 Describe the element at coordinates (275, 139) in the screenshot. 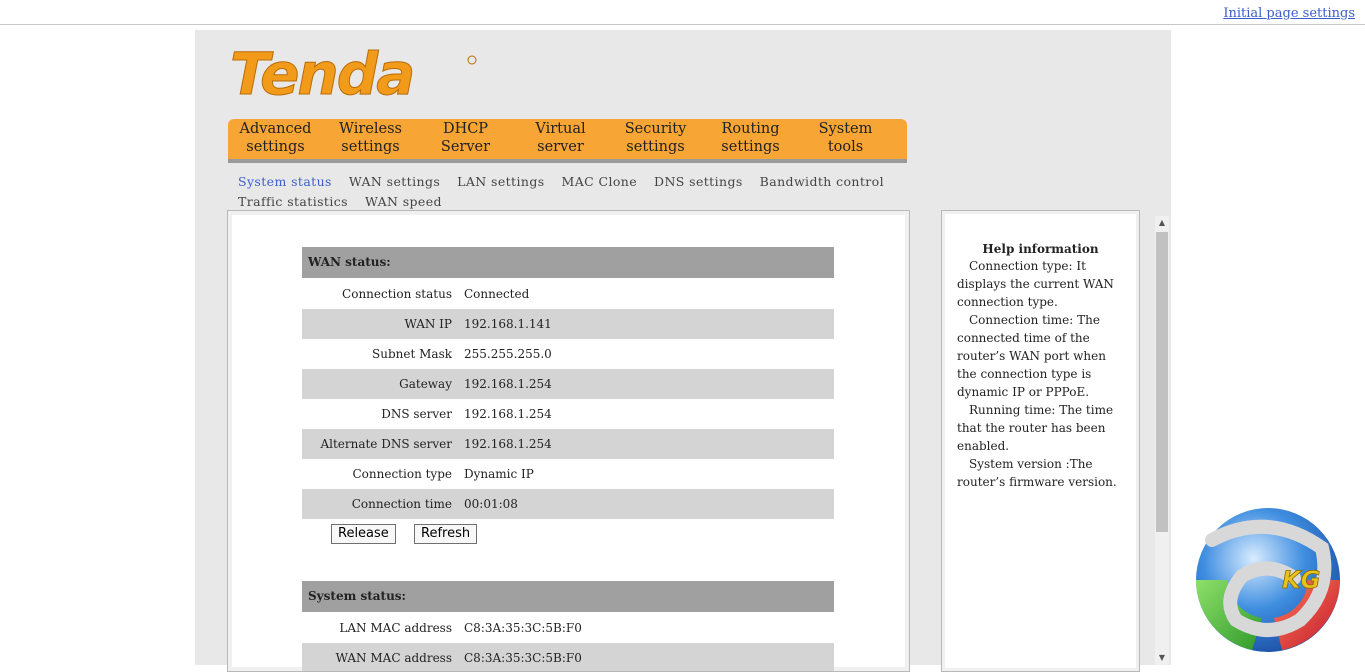

I see `nav-advanced-settings: Advanced settings` at that location.